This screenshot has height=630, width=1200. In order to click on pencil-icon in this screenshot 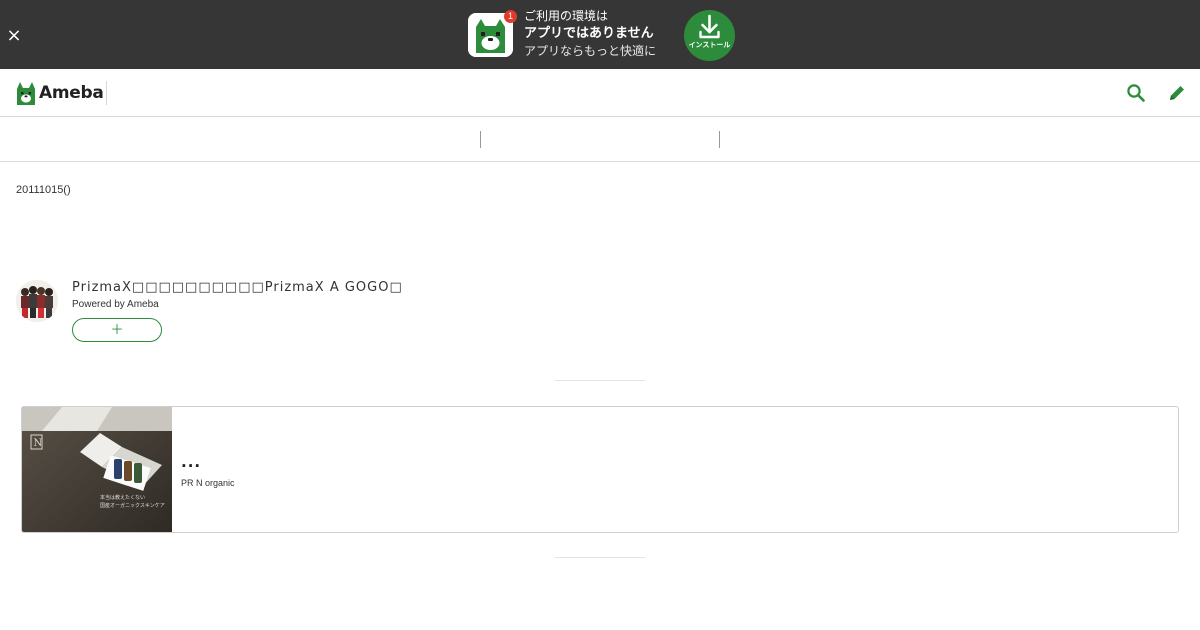, I will do `click(1177, 93)`.